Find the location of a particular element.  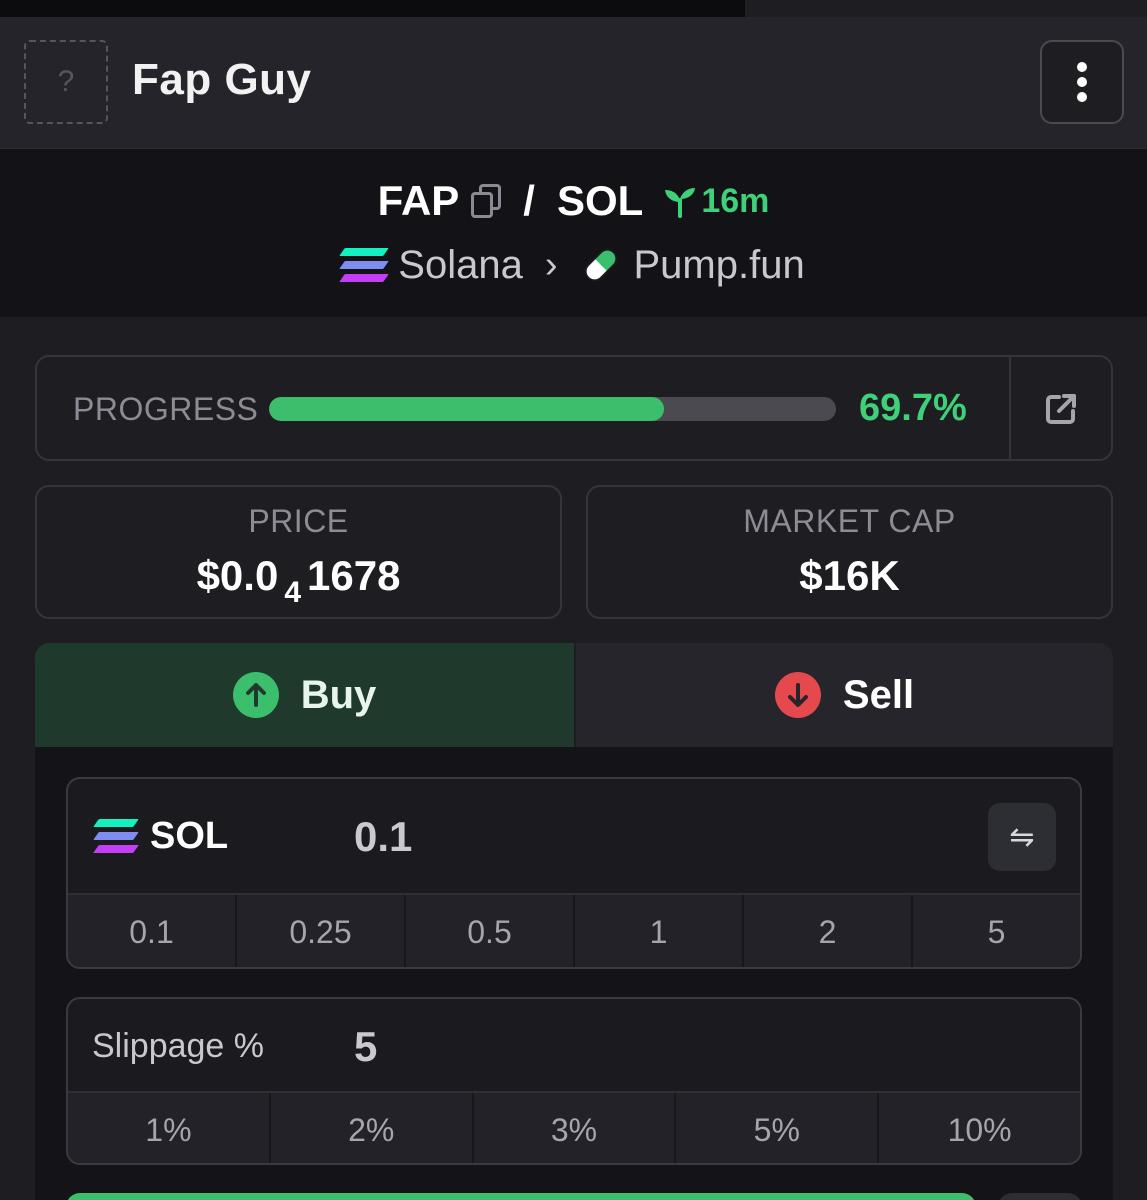

dex-link: Pump.fun is located at coordinates (719, 265).